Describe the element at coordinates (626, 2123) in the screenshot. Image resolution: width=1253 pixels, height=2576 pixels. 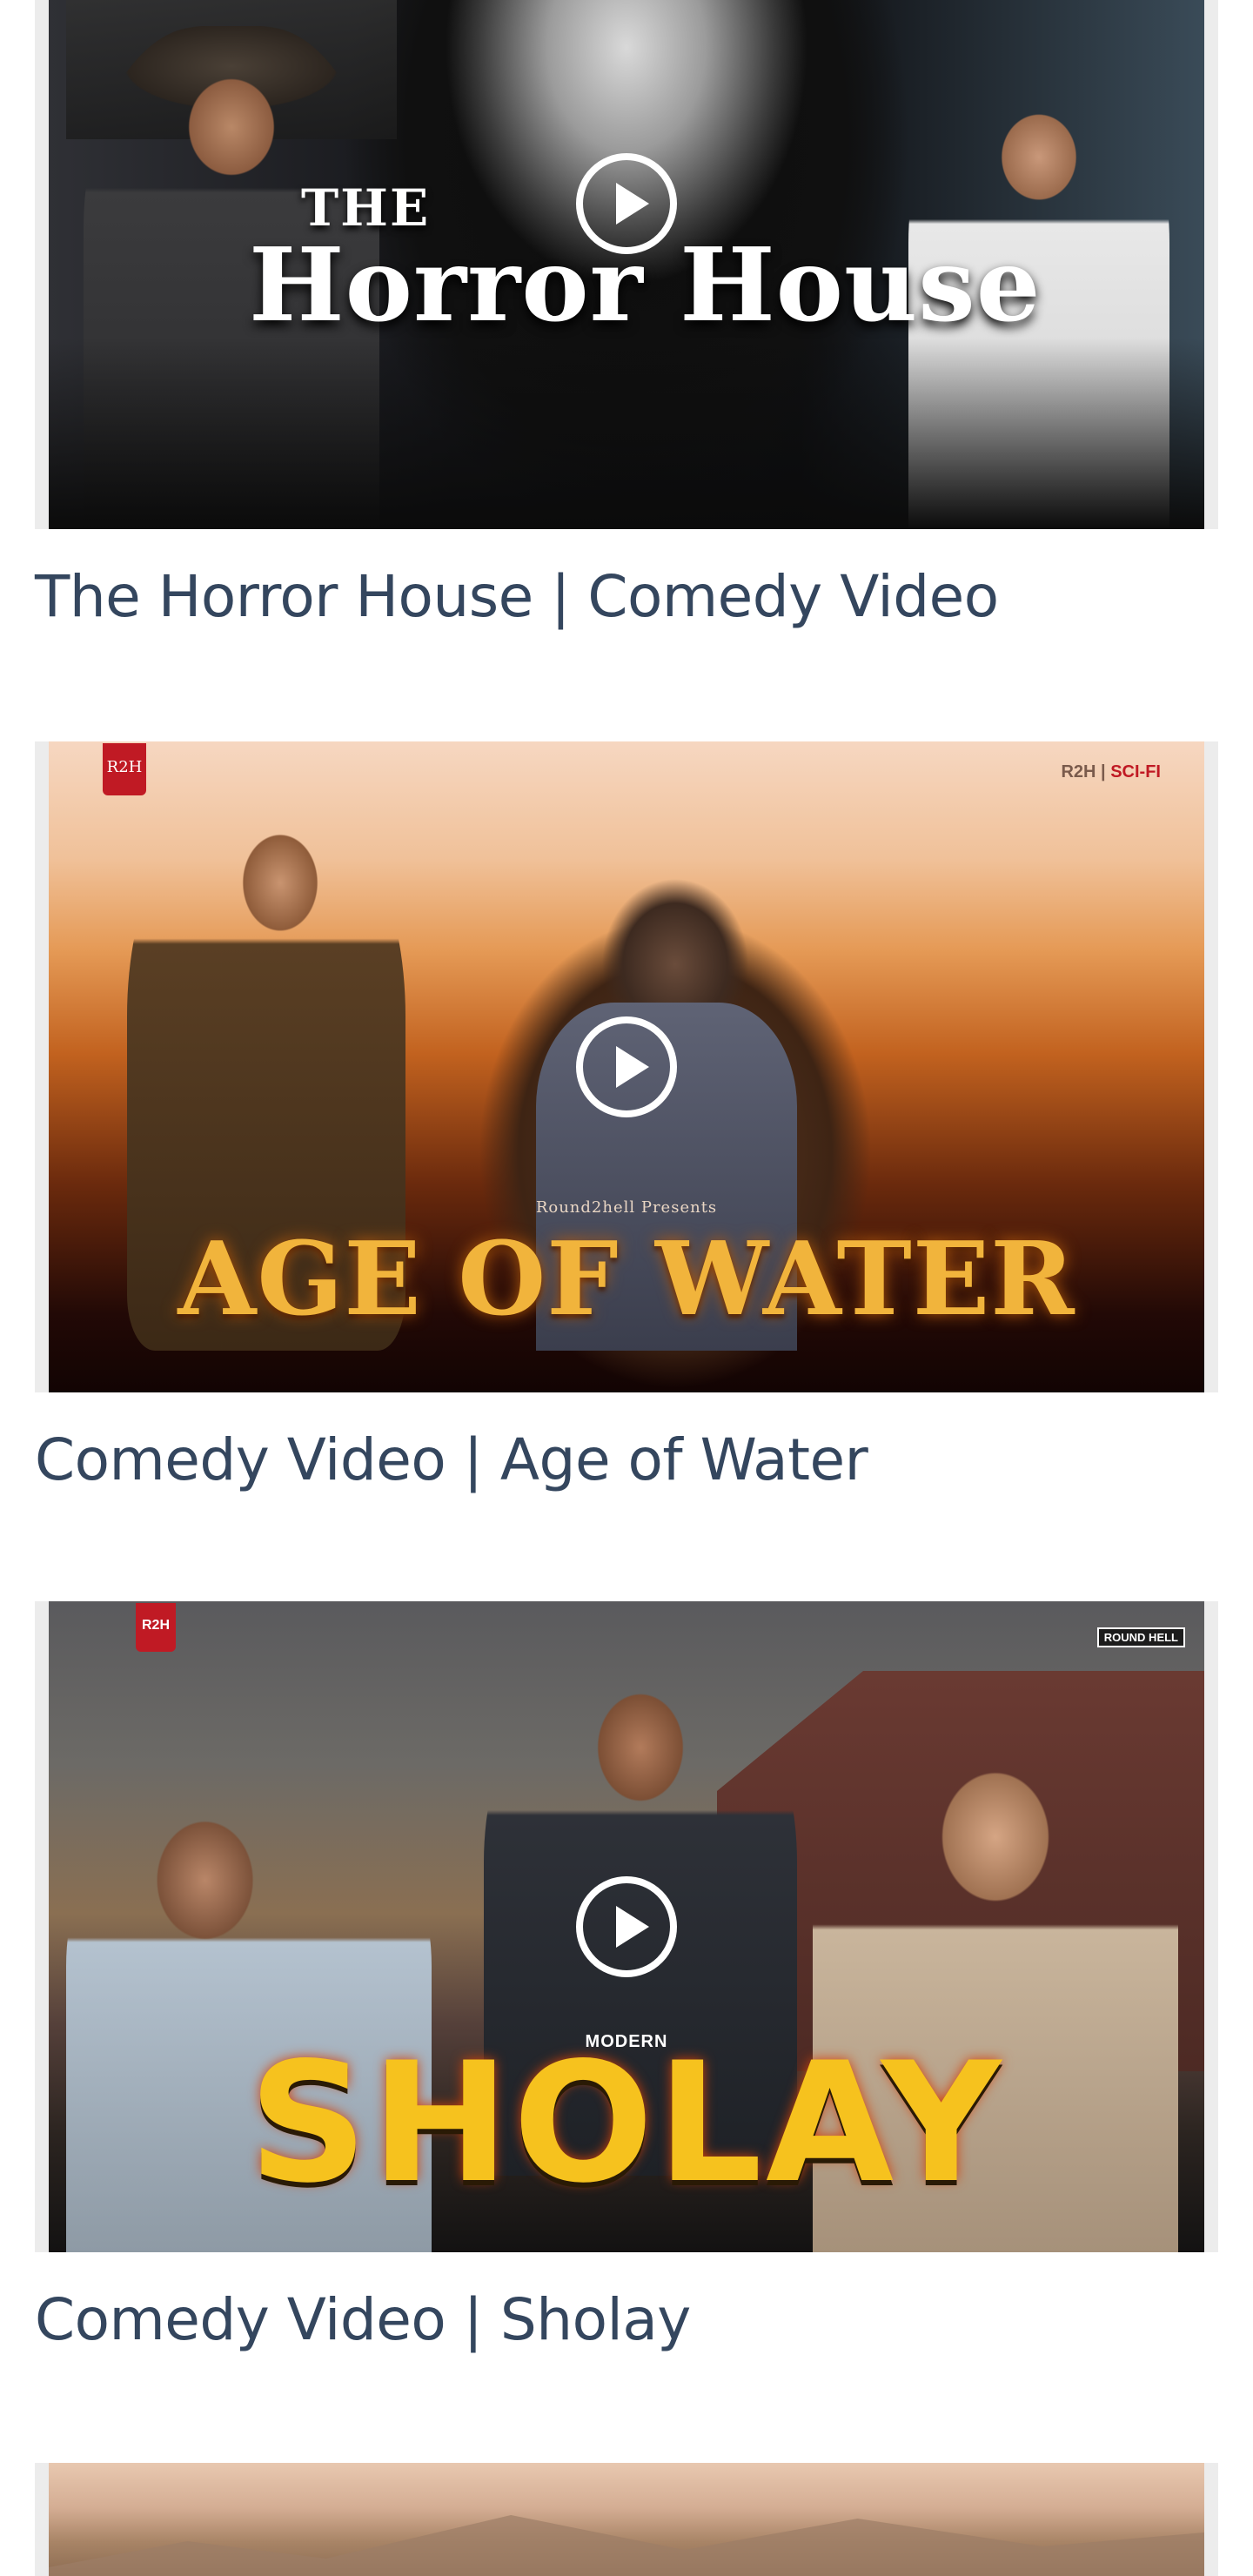
I see `thumbnail-headline: SHOLAY` at that location.